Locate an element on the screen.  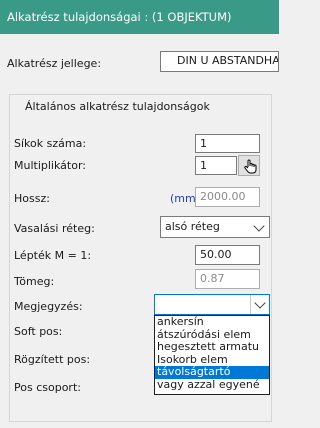
pick-button is located at coordinates (249, 165).